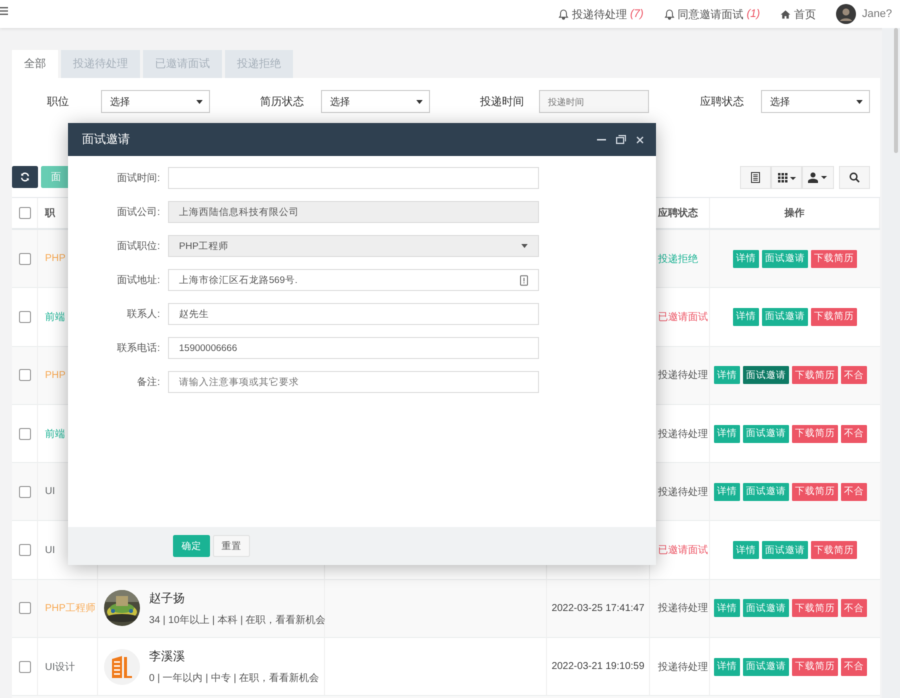  Describe the element at coordinates (598, 666) in the screenshot. I see `apply-time: 2022-03-21 19:10:59` at that location.